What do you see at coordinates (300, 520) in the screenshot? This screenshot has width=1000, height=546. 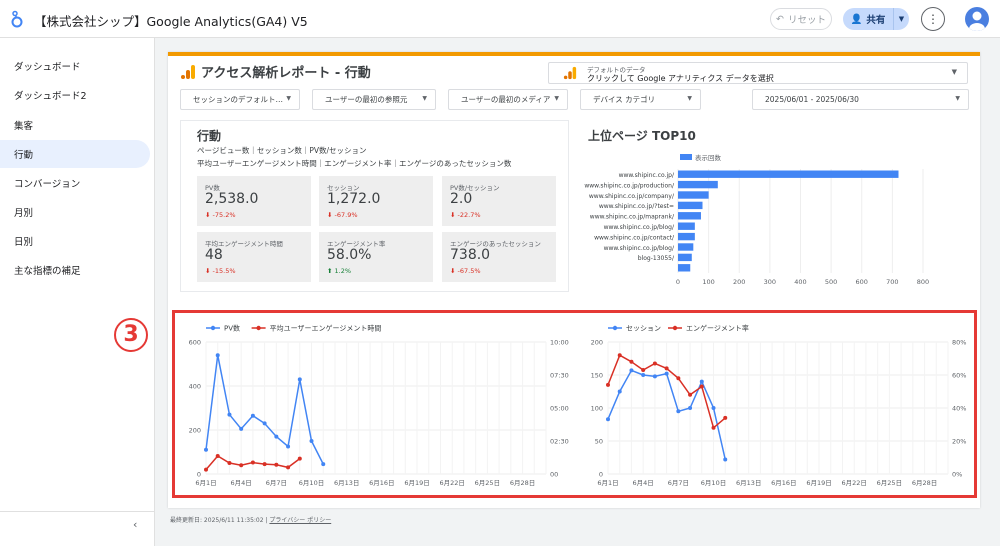 I see `privacy-policy-link: プライバシー ポリシー` at bounding box center [300, 520].